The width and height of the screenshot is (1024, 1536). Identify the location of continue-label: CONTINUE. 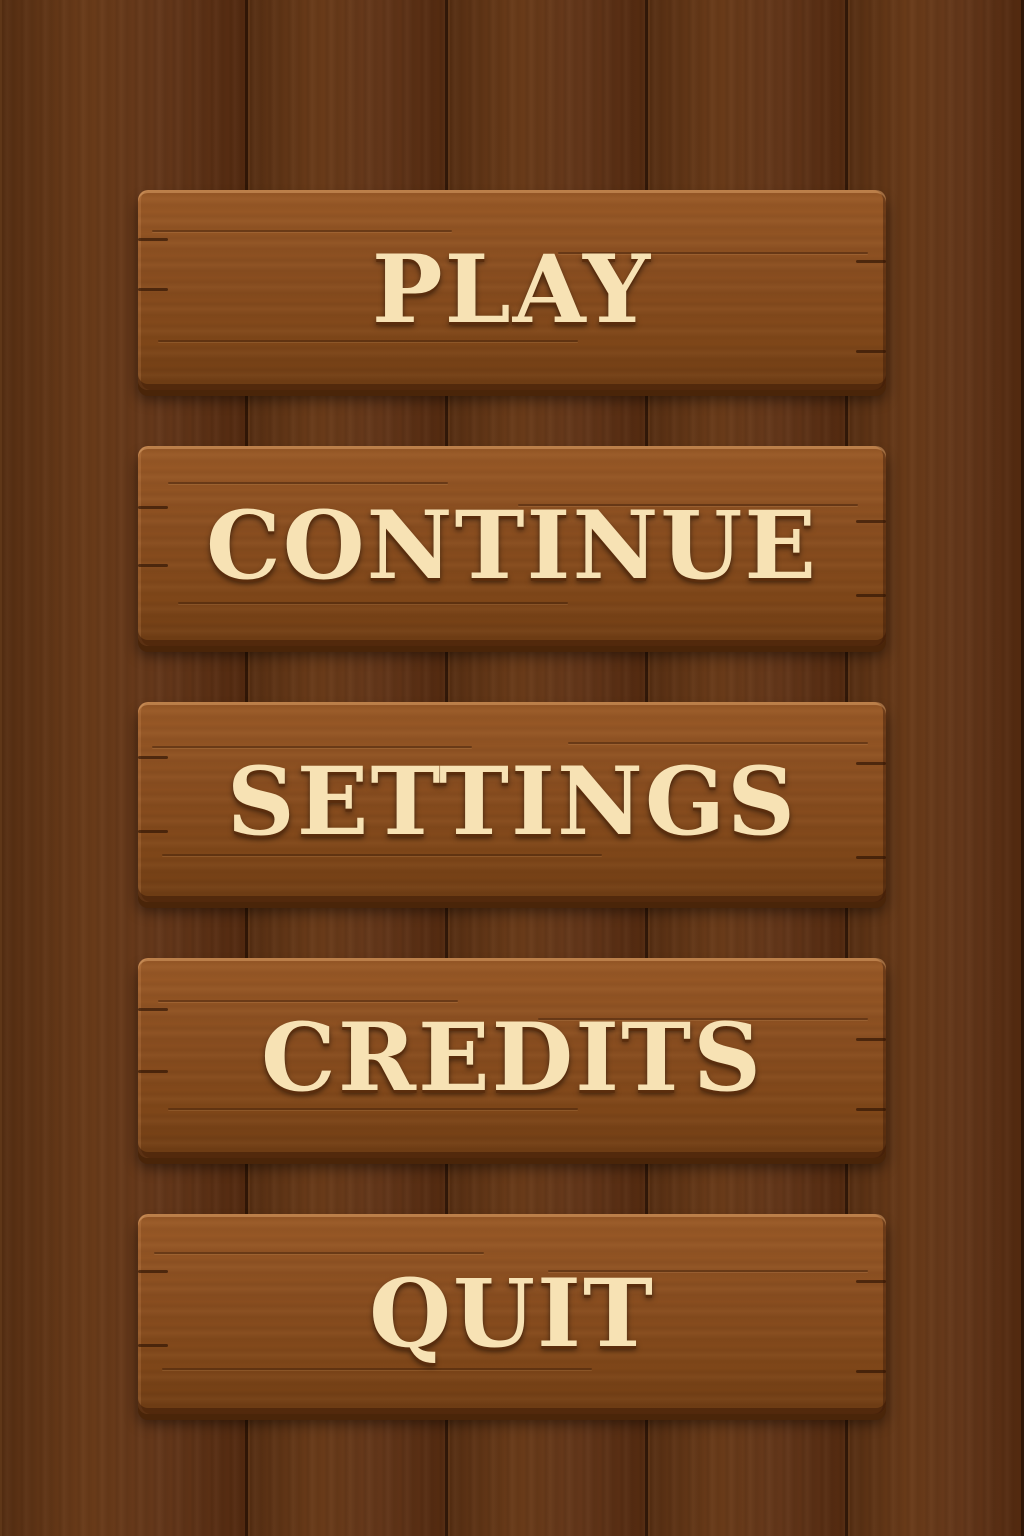
(512, 546).